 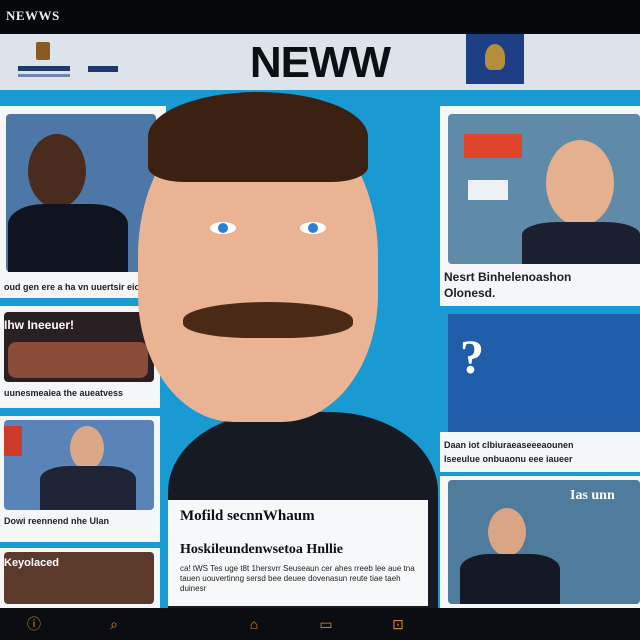 I want to click on mustache, so click(x=268, y=320).